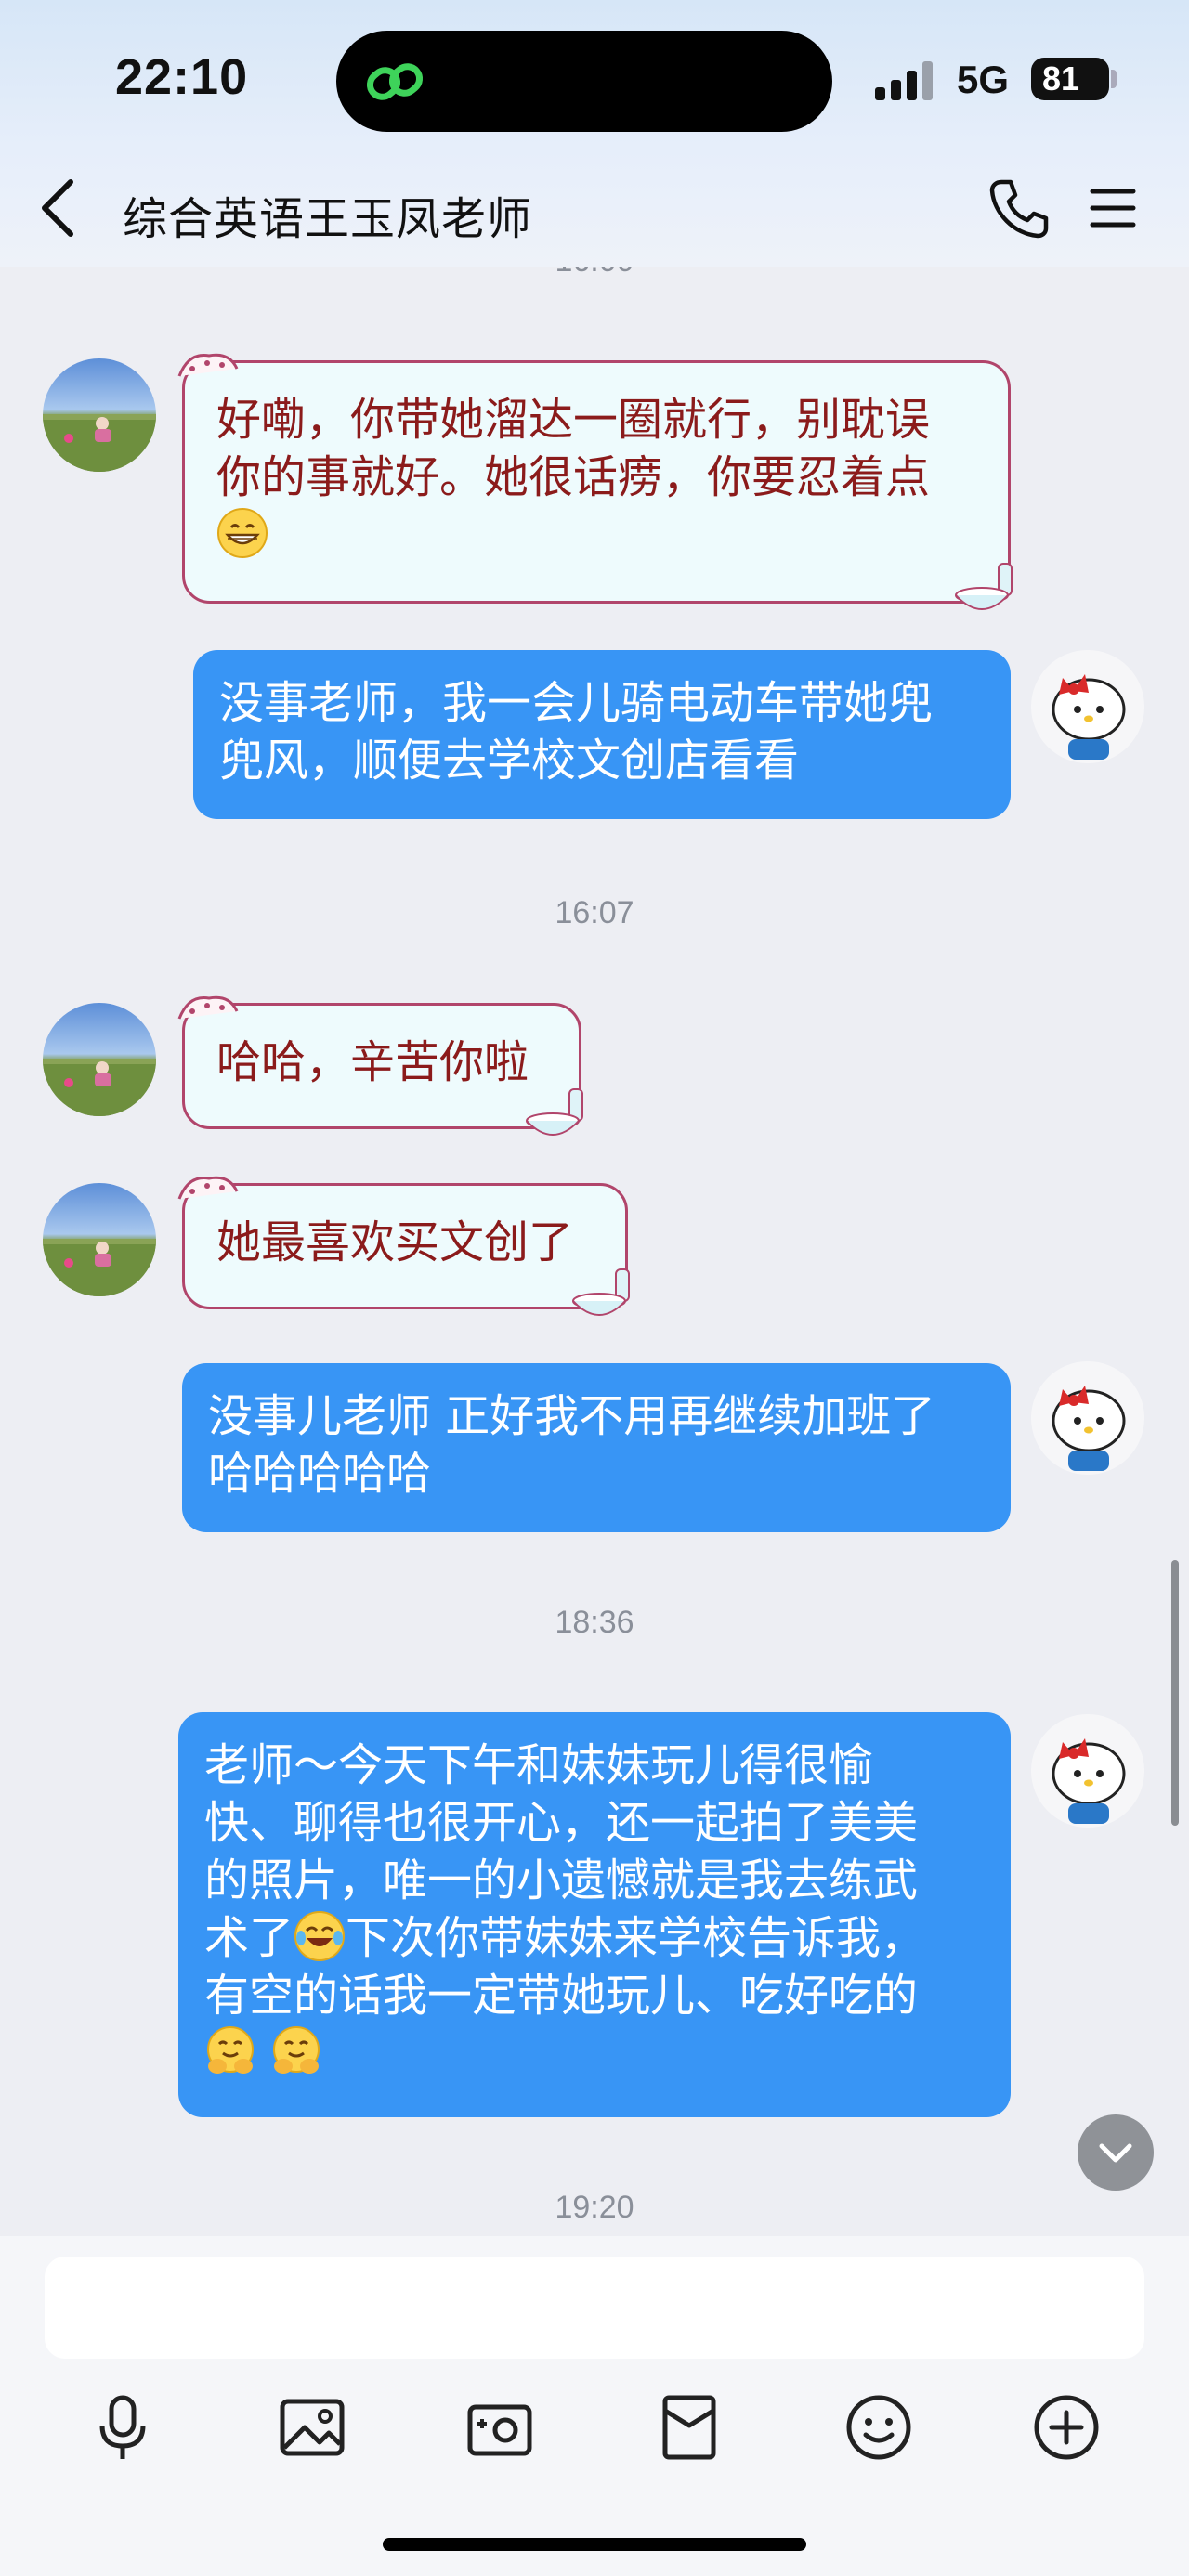 Image resolution: width=1189 pixels, height=2576 pixels. What do you see at coordinates (904, 81) in the screenshot?
I see `signal-icon` at bounding box center [904, 81].